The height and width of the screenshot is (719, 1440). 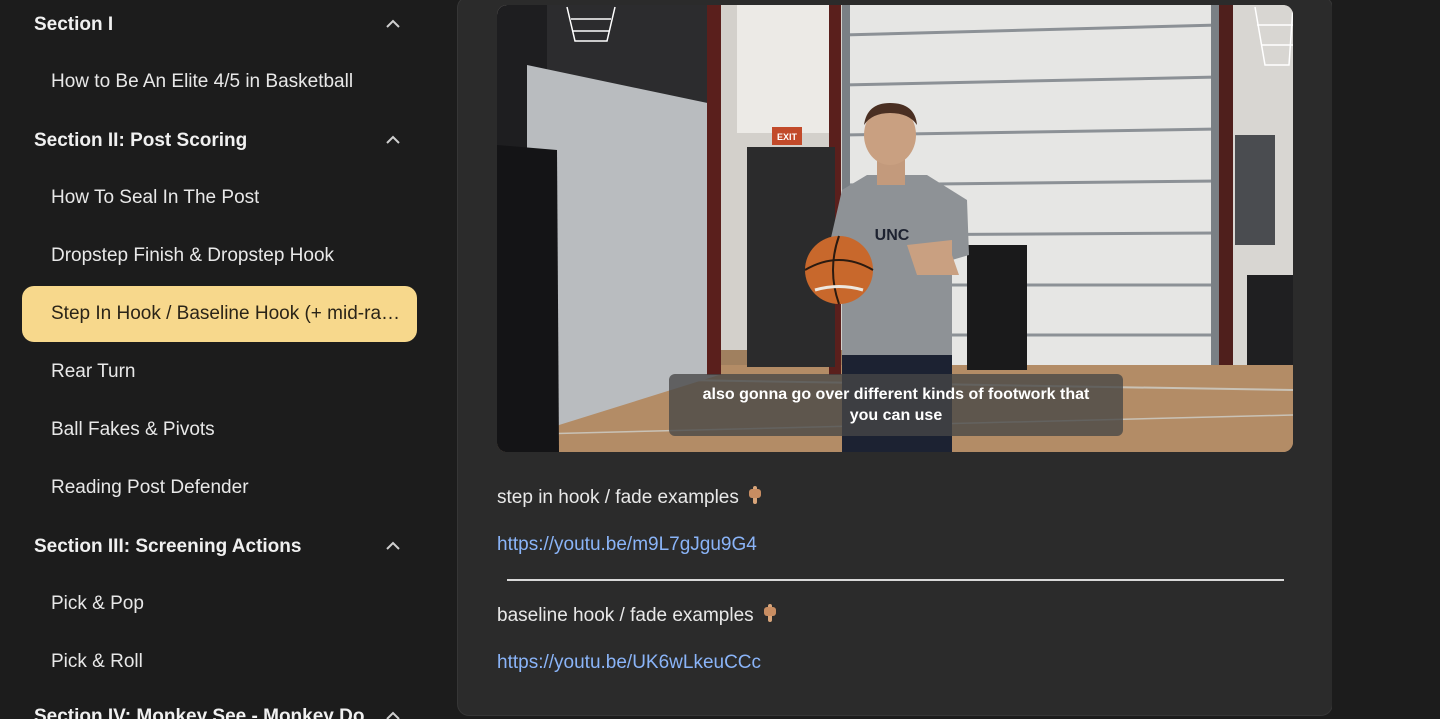 What do you see at coordinates (199, 712) in the screenshot?
I see `section-title: Section IV: Monkey See - Monkey Do` at bounding box center [199, 712].